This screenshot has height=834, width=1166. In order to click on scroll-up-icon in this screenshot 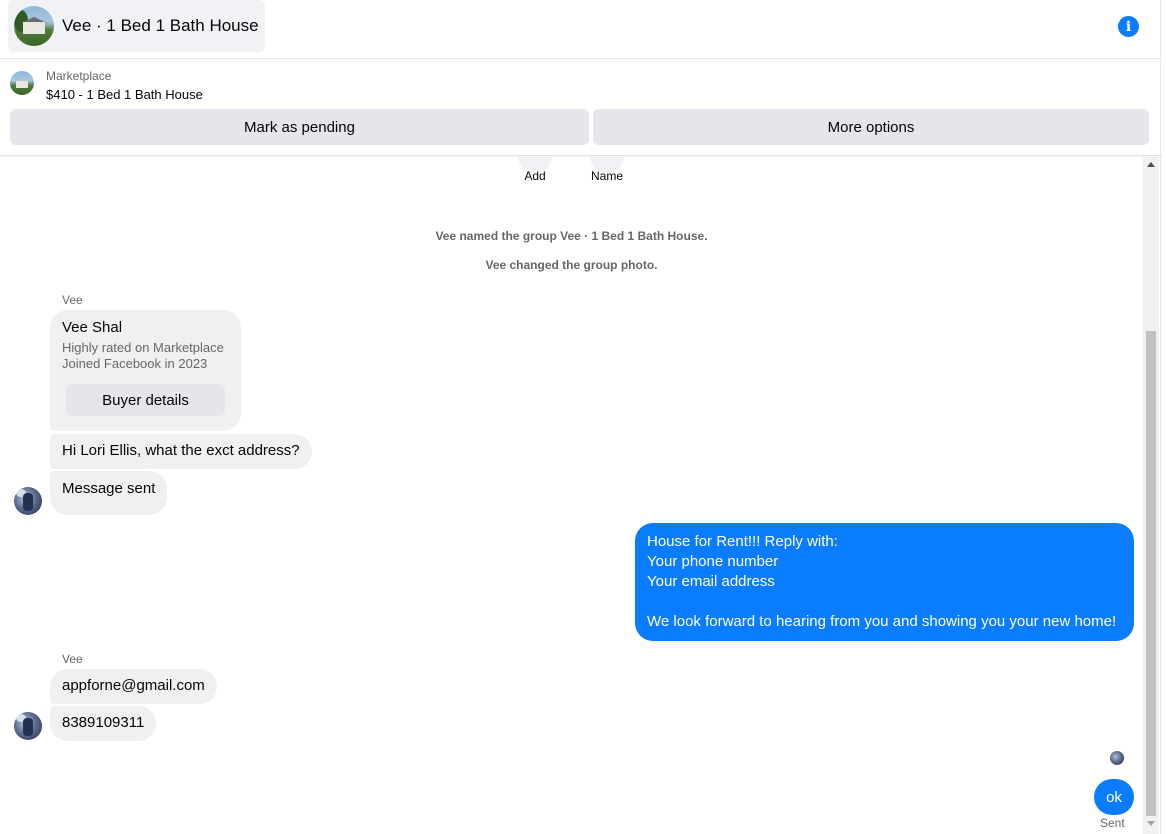, I will do `click(1151, 164)`.